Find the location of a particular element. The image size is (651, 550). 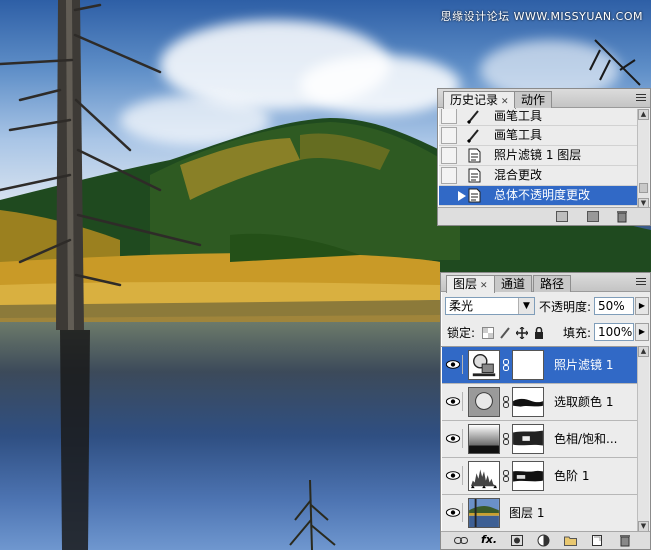

lock-position-move-icon is located at coordinates (522, 333).